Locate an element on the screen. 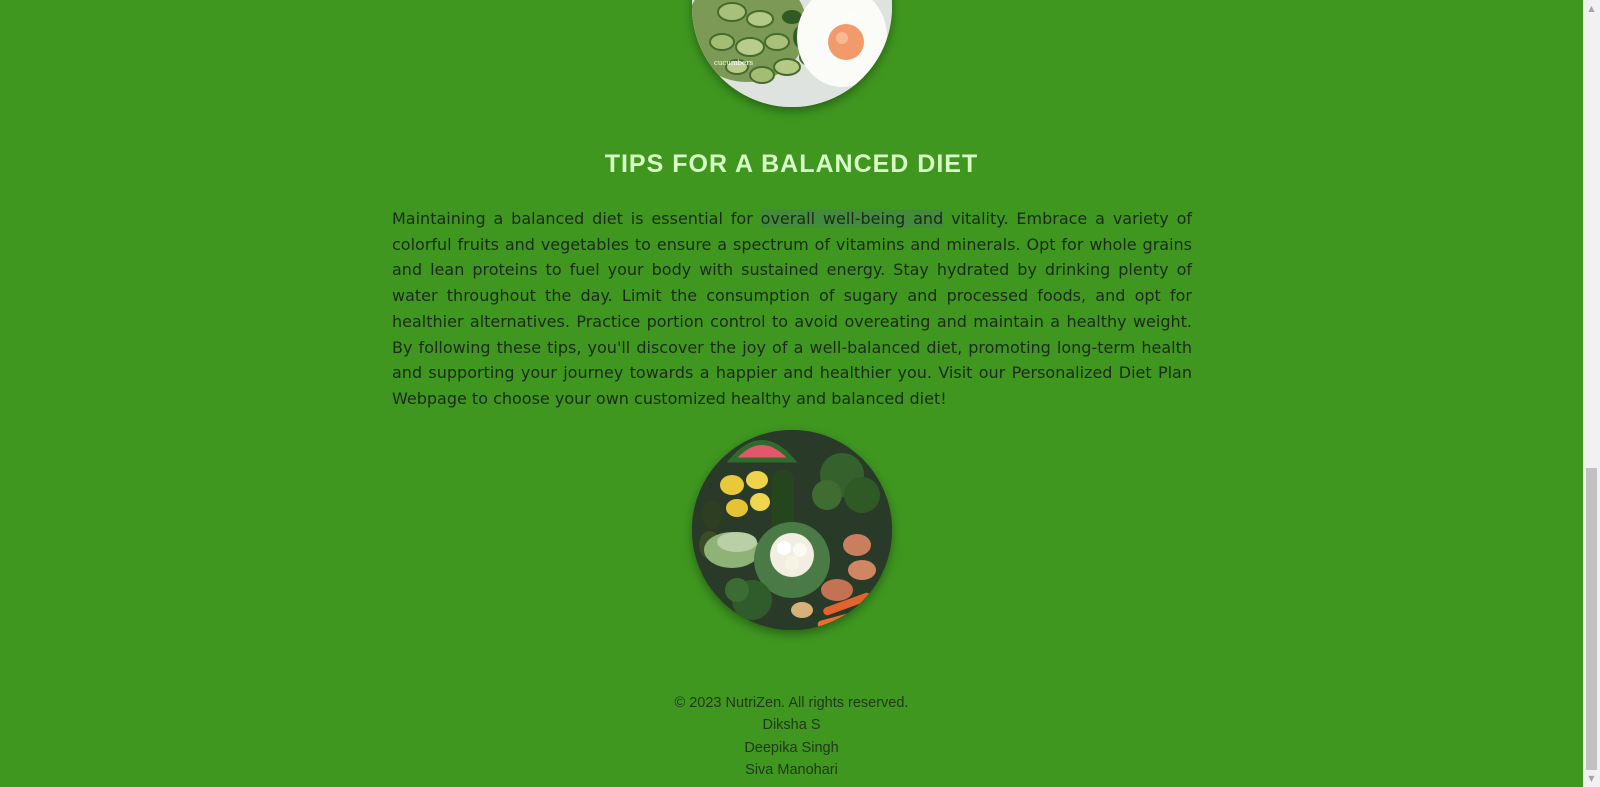  plate-label-eggs: eggs is located at coordinates (852, 17).